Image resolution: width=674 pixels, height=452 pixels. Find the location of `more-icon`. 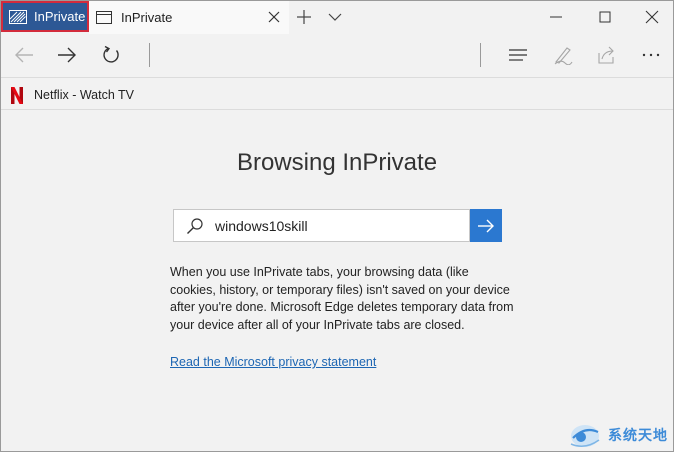

more-icon is located at coordinates (651, 55).